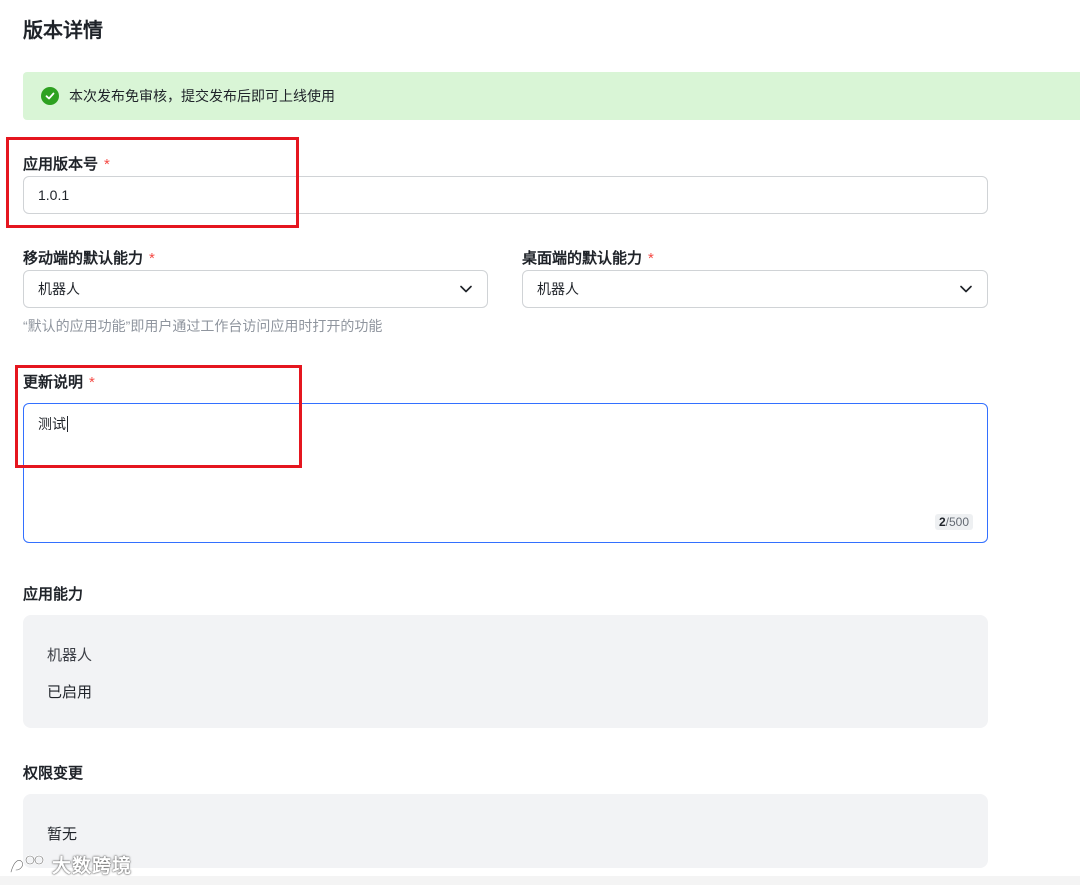 The height and width of the screenshot is (885, 1080). I want to click on update-notes-label: 更新说明 *, so click(59, 381).